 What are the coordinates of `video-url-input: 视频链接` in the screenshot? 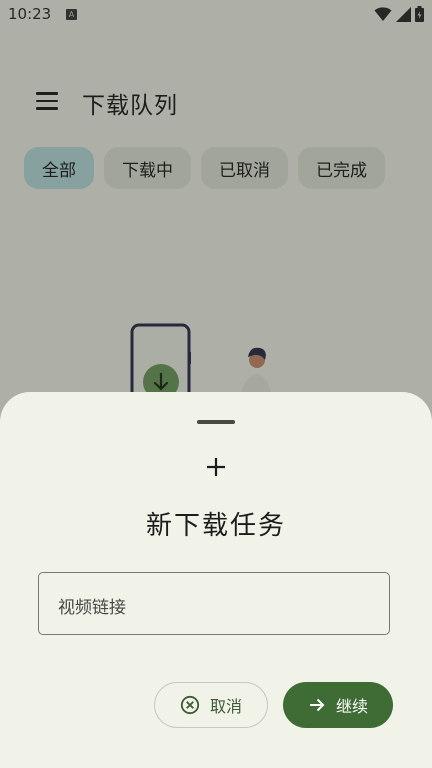 It's located at (214, 603).